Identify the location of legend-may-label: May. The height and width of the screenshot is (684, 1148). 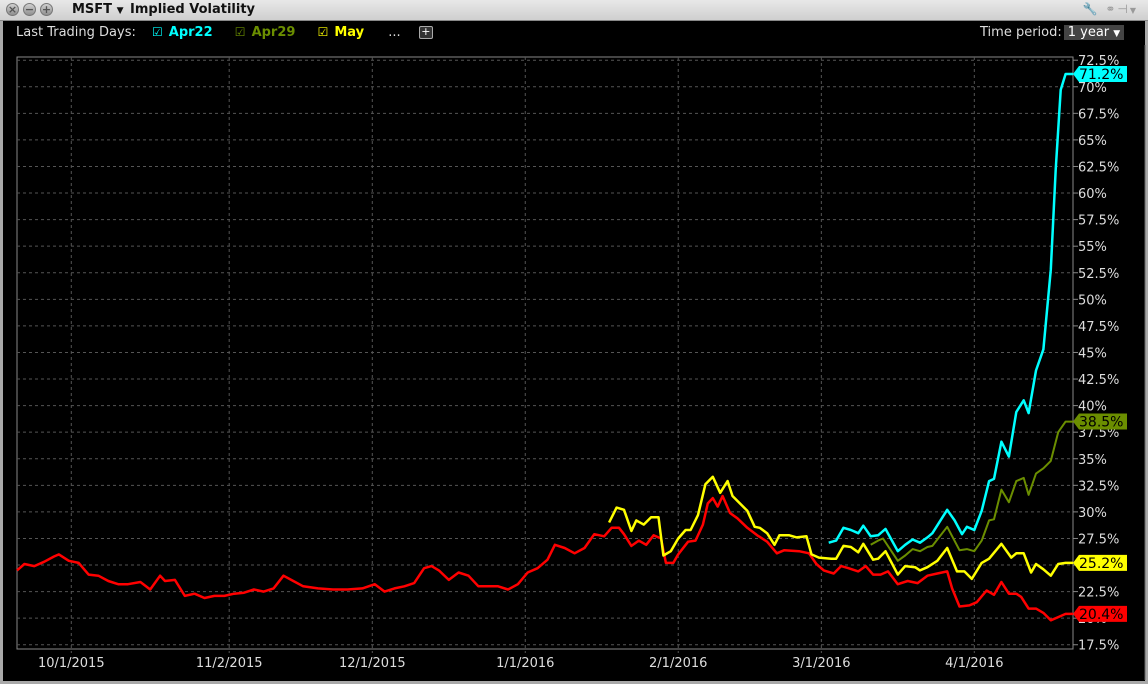
(349, 32).